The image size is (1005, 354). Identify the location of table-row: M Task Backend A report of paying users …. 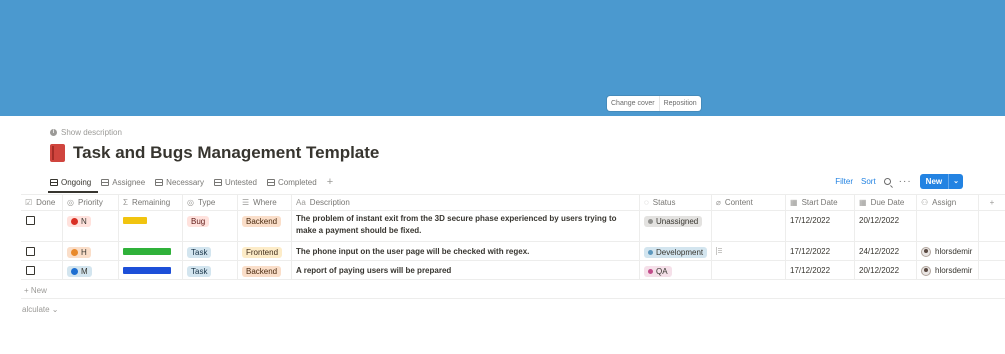
(513, 270).